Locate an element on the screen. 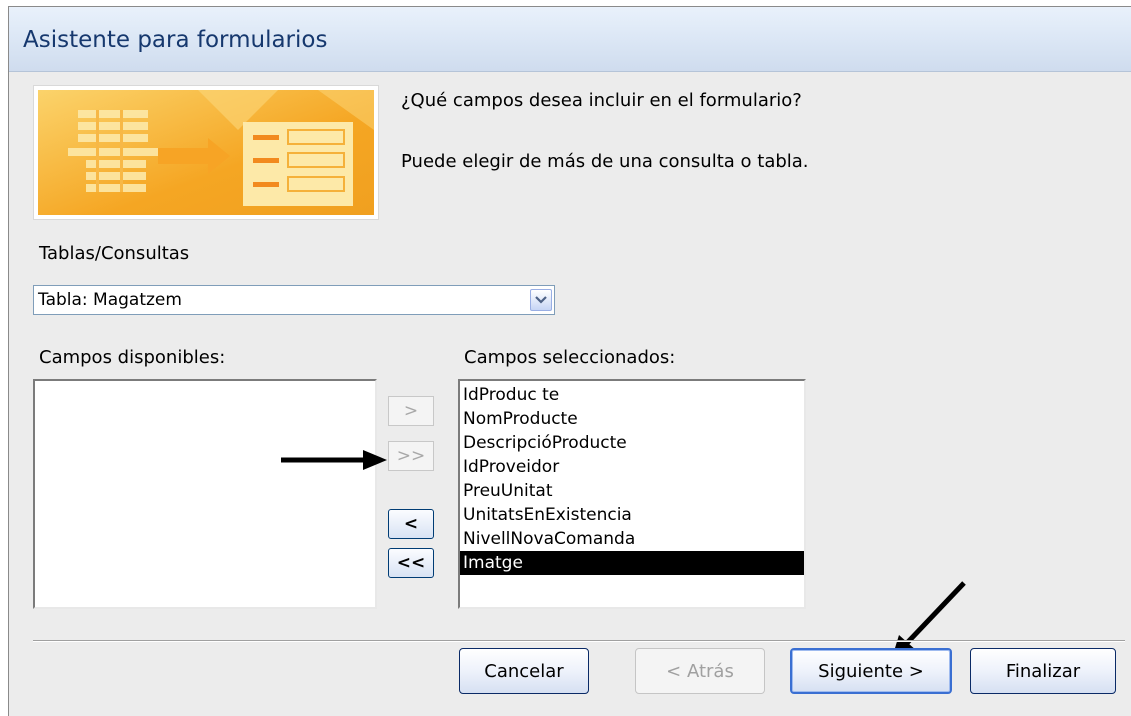  list-item: PreuUnitat is located at coordinates (632, 491).